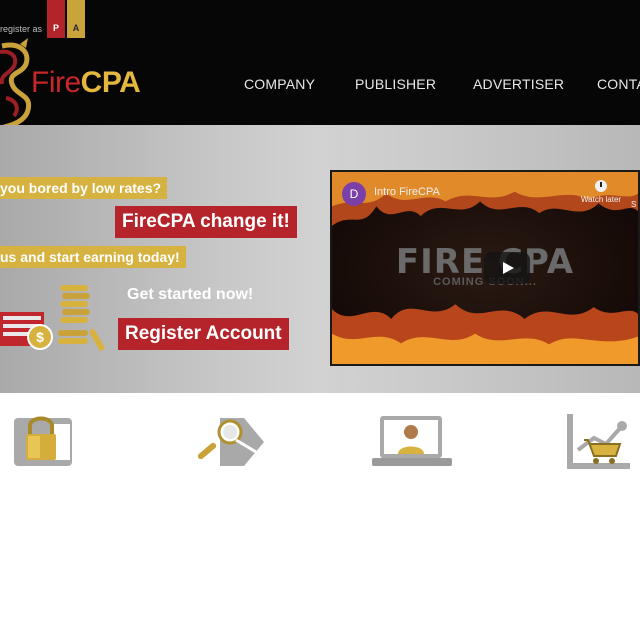  Describe the element at coordinates (354, 194) in the screenshot. I see `channel-avatar: D` at that location.